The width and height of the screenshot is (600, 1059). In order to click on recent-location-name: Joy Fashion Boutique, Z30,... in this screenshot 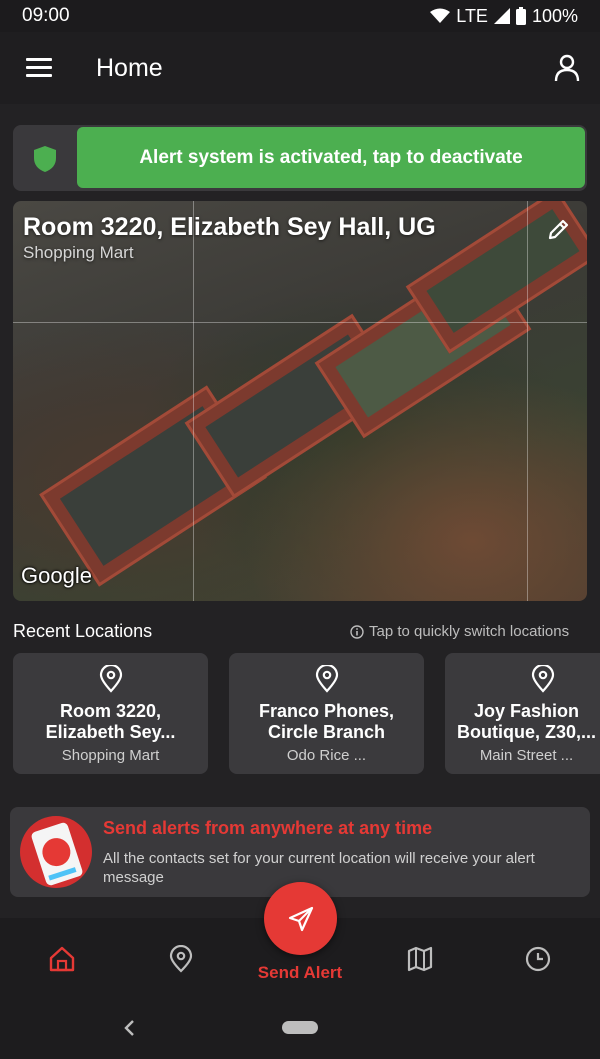, I will do `click(526, 721)`.